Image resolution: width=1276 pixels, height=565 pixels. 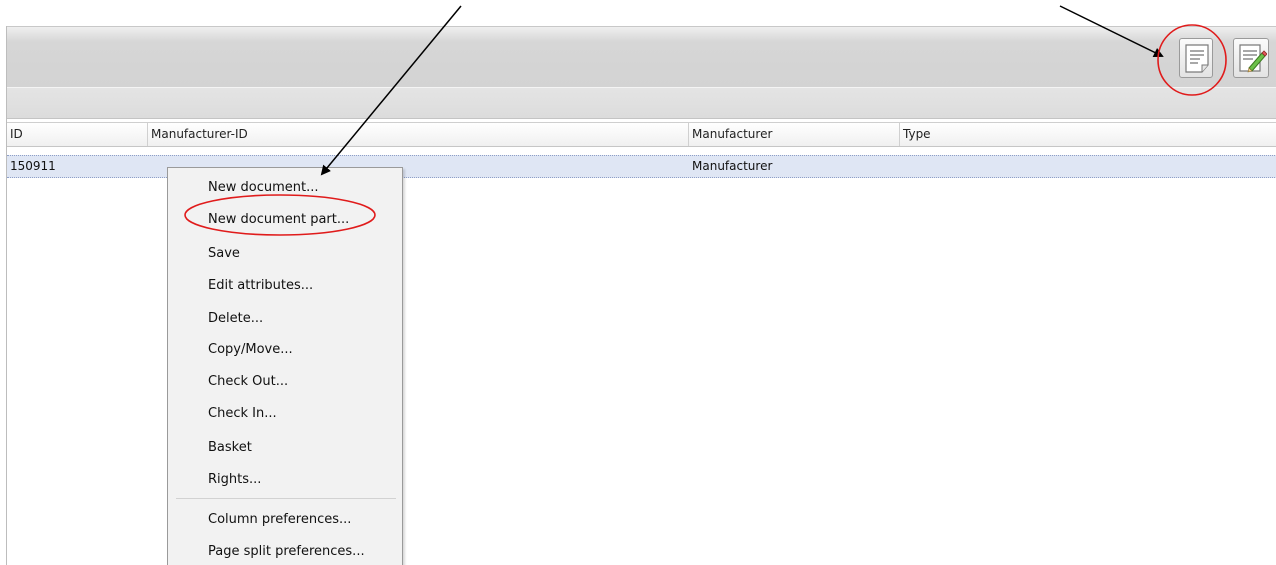 I want to click on sub-toolbar, so click(x=641, y=103).